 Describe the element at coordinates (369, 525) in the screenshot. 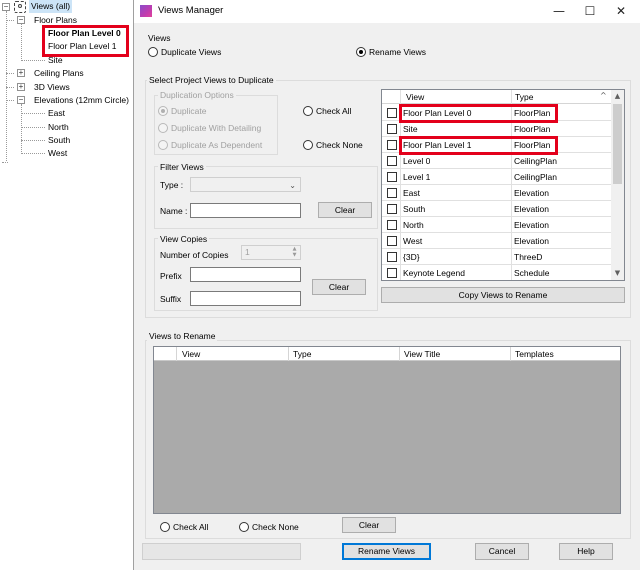

I see `rename-clear-button: Clear` at that location.